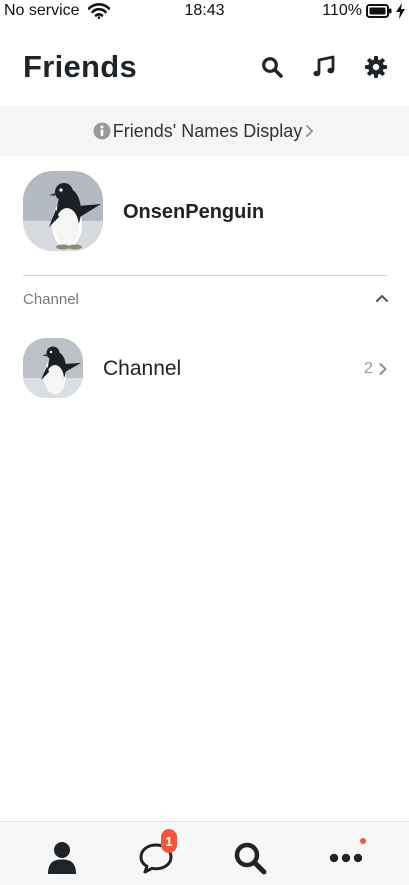 The width and height of the screenshot is (409, 885). What do you see at coordinates (204, 368) in the screenshot?
I see `list-item: Channel 2` at bounding box center [204, 368].